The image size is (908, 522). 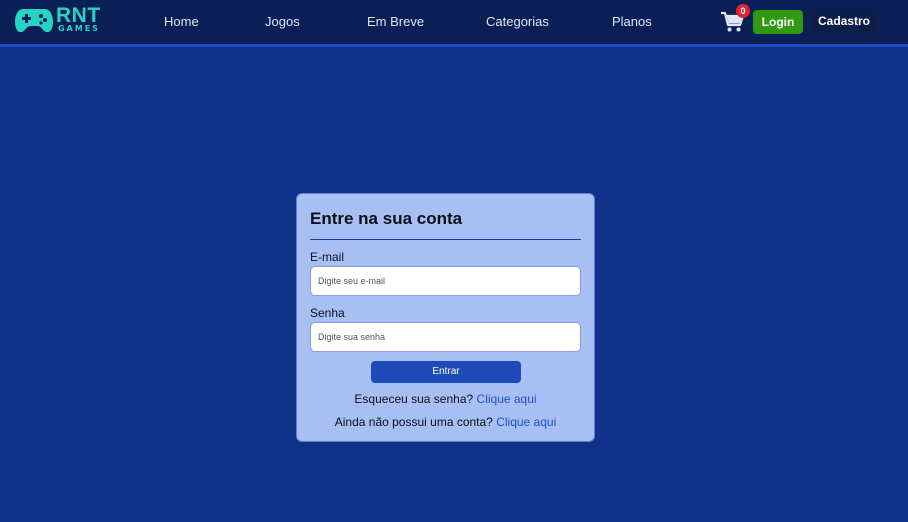 What do you see at coordinates (386, 218) in the screenshot?
I see `login-title: Entre na sua conta` at bounding box center [386, 218].